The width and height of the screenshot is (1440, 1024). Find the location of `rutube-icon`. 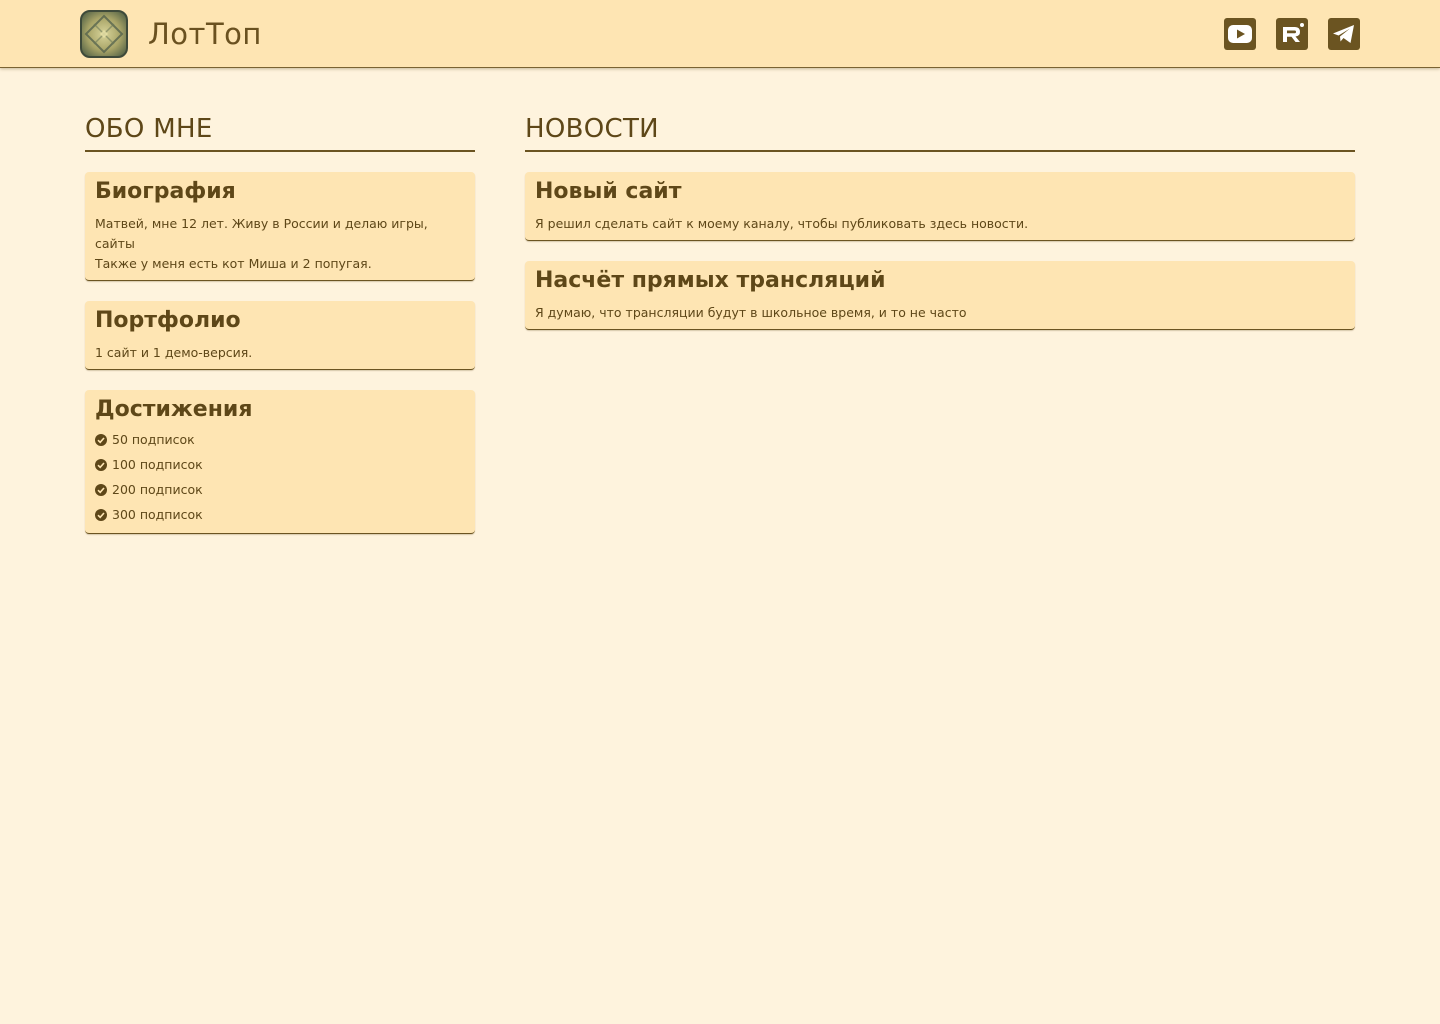

rutube-icon is located at coordinates (1292, 34).